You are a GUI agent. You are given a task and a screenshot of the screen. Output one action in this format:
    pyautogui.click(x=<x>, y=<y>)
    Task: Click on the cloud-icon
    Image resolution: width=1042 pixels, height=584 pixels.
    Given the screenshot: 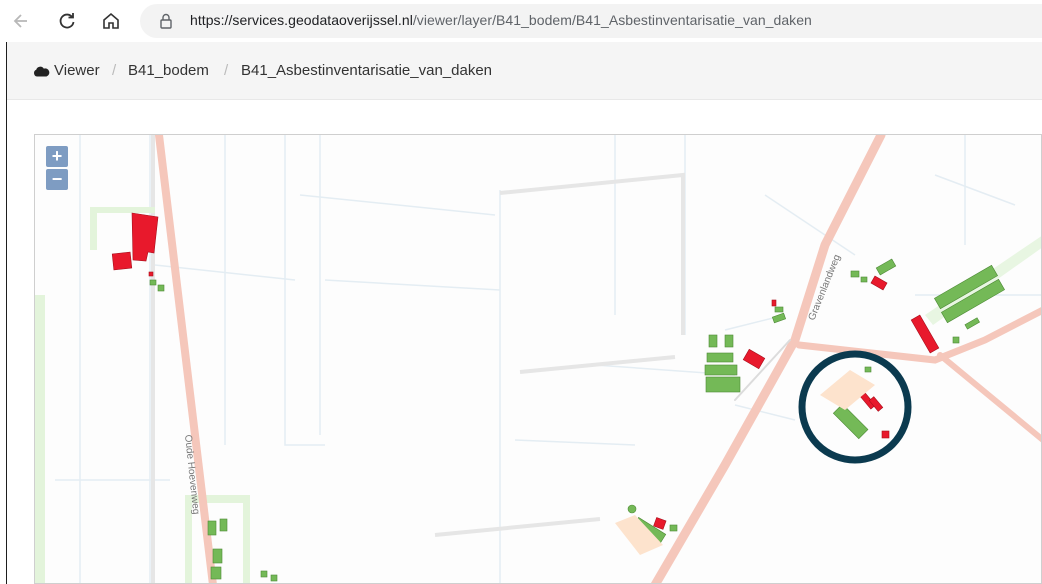 What is the action you would take?
    pyautogui.click(x=41, y=73)
    